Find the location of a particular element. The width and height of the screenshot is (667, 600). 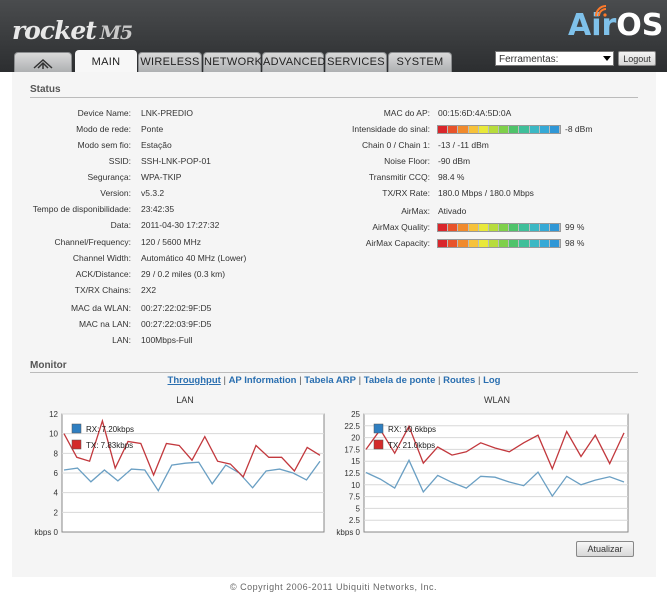

status-label: SSID: is located at coordinates (119, 161).